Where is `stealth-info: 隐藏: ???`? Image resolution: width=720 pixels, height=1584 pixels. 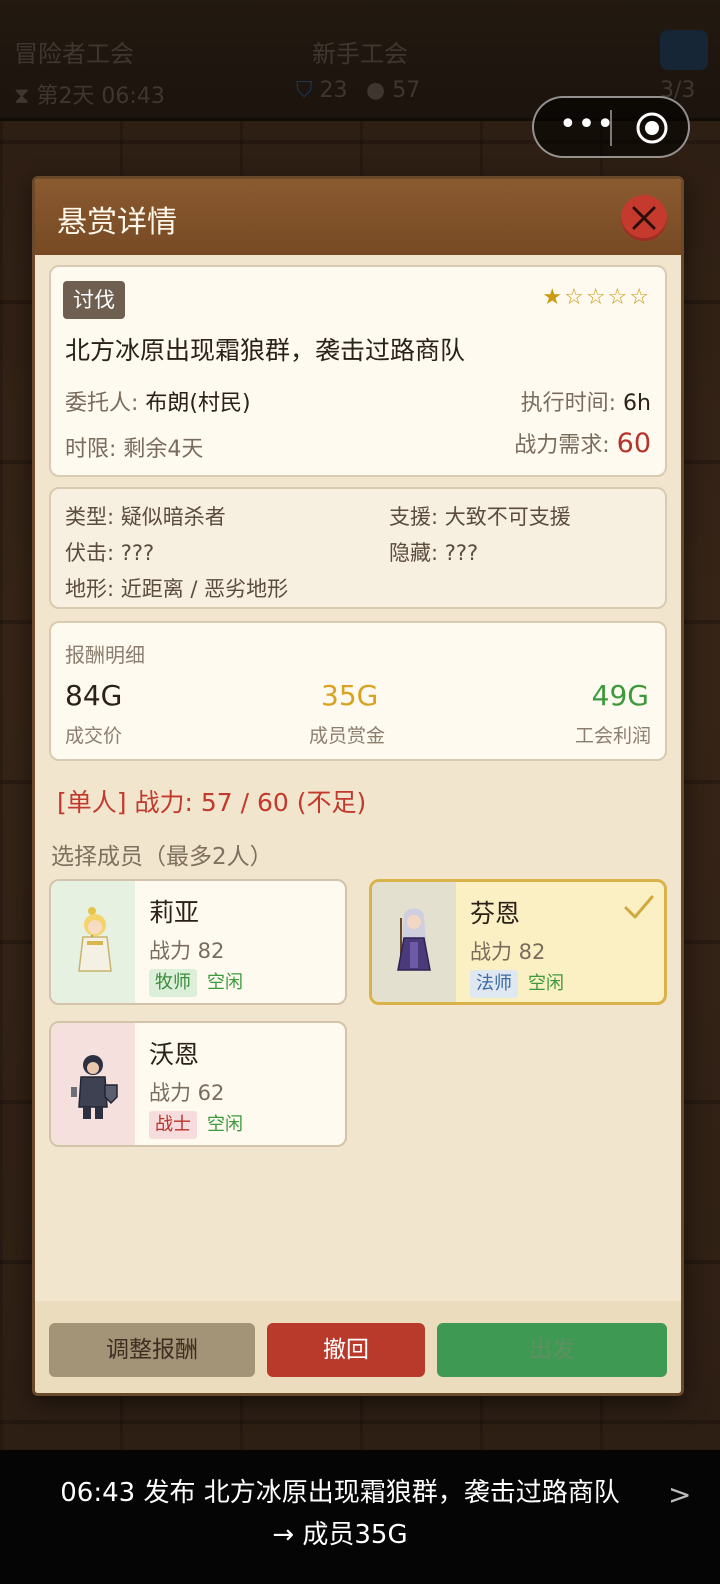
stealth-info: 隐藏: ??? is located at coordinates (434, 553).